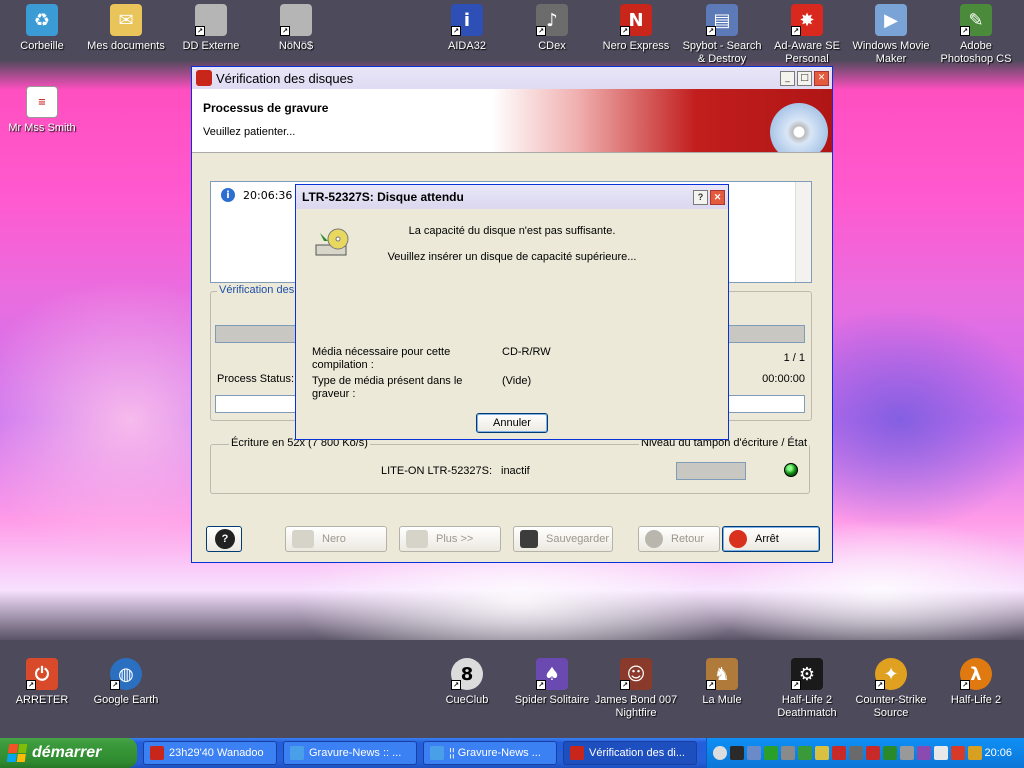  What do you see at coordinates (957, 753) in the screenshot?
I see `antispam-tray-icon` at bounding box center [957, 753].